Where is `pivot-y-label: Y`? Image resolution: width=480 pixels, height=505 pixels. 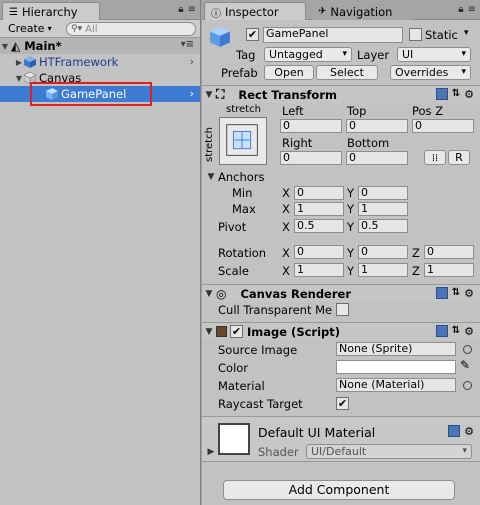
pivot-y-label: Y is located at coordinates (351, 227).